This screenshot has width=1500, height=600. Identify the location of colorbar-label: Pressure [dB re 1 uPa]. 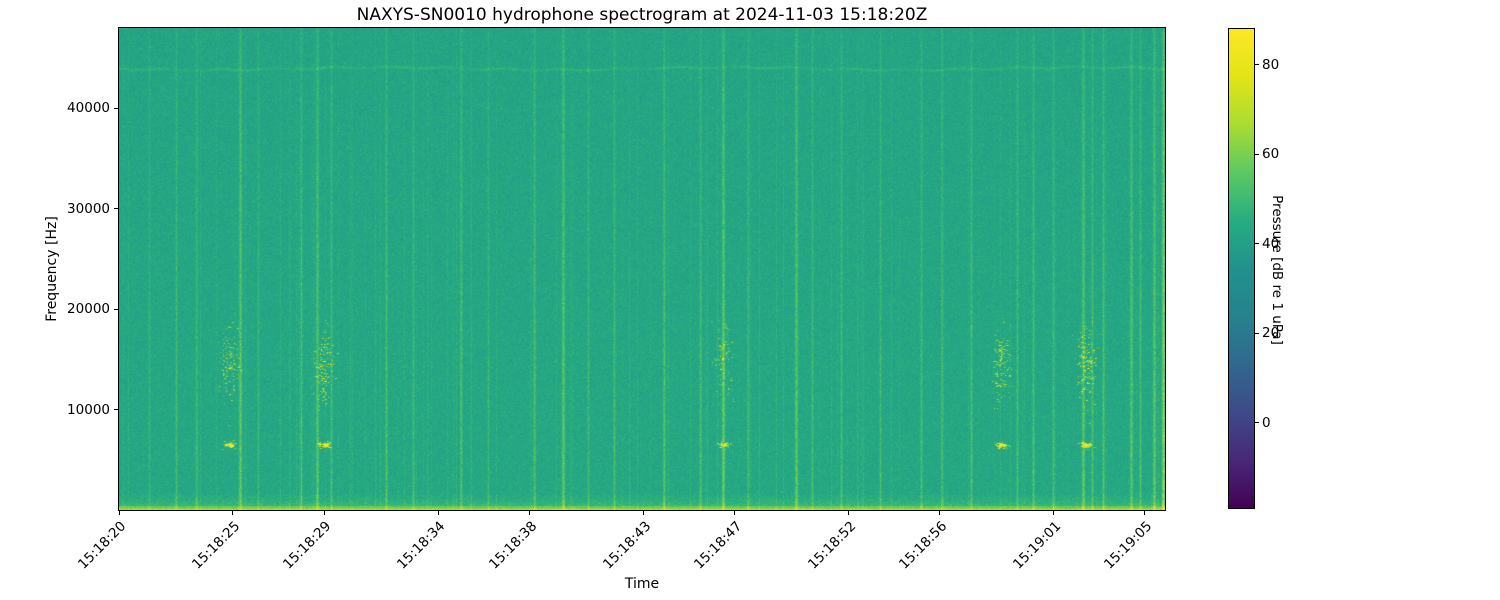
(1277, 270).